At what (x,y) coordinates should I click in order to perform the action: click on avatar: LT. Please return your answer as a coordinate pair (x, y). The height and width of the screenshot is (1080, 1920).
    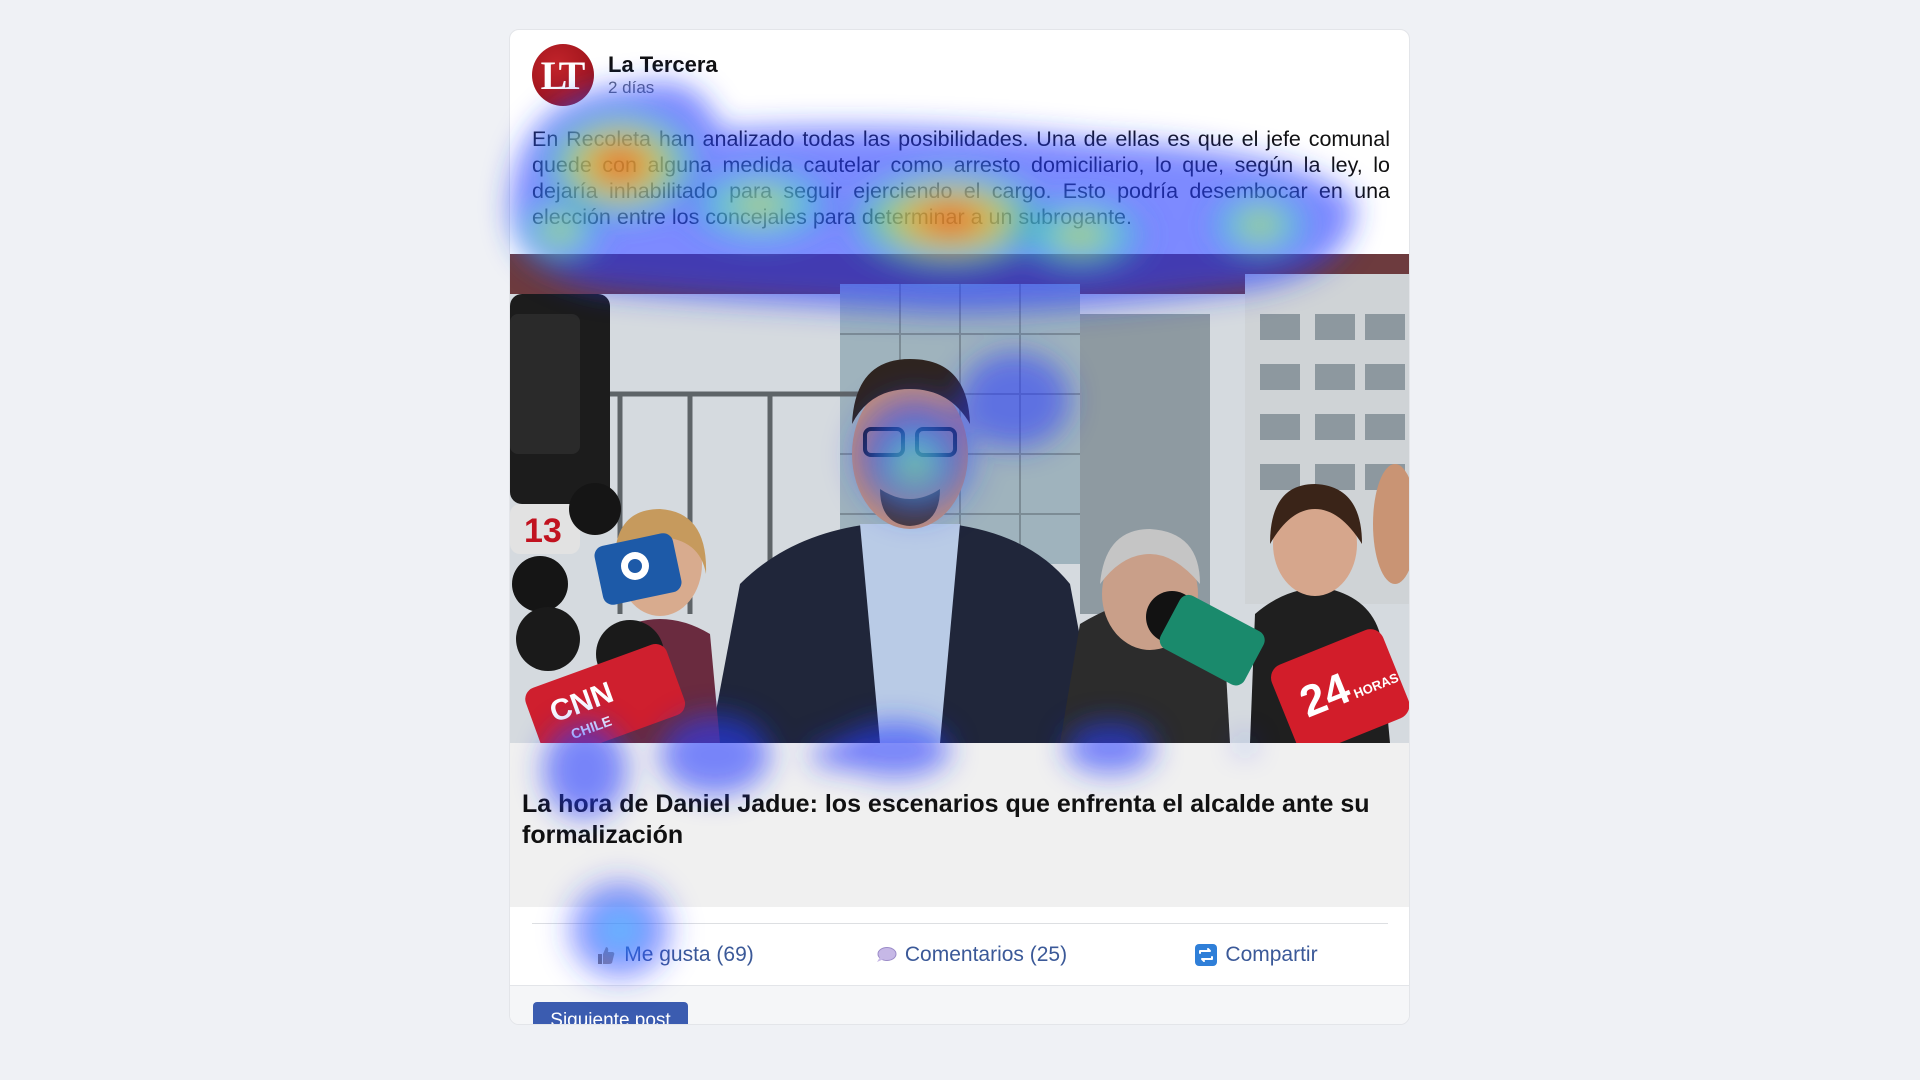
    Looking at the image, I should click on (563, 75).